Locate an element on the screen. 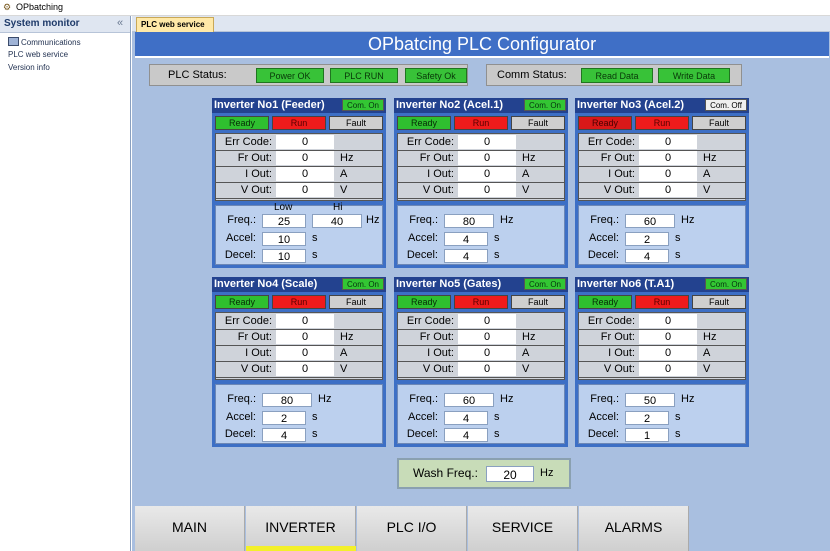 Image resolution: width=830 pixels, height=551 pixels. sidebar-item-label: PLC web service is located at coordinates (38, 54).